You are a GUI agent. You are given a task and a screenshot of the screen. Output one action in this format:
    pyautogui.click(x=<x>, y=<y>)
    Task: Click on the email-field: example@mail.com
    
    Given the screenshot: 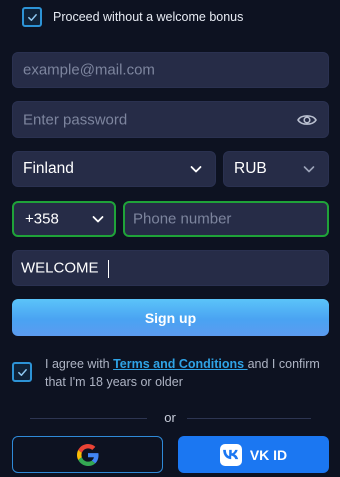 What is the action you would take?
    pyautogui.click(x=170, y=70)
    